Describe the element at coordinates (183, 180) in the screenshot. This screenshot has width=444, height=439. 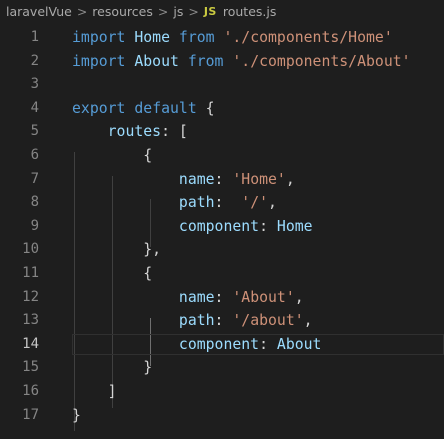
I see `code-line-text: name: 'Home',` at that location.